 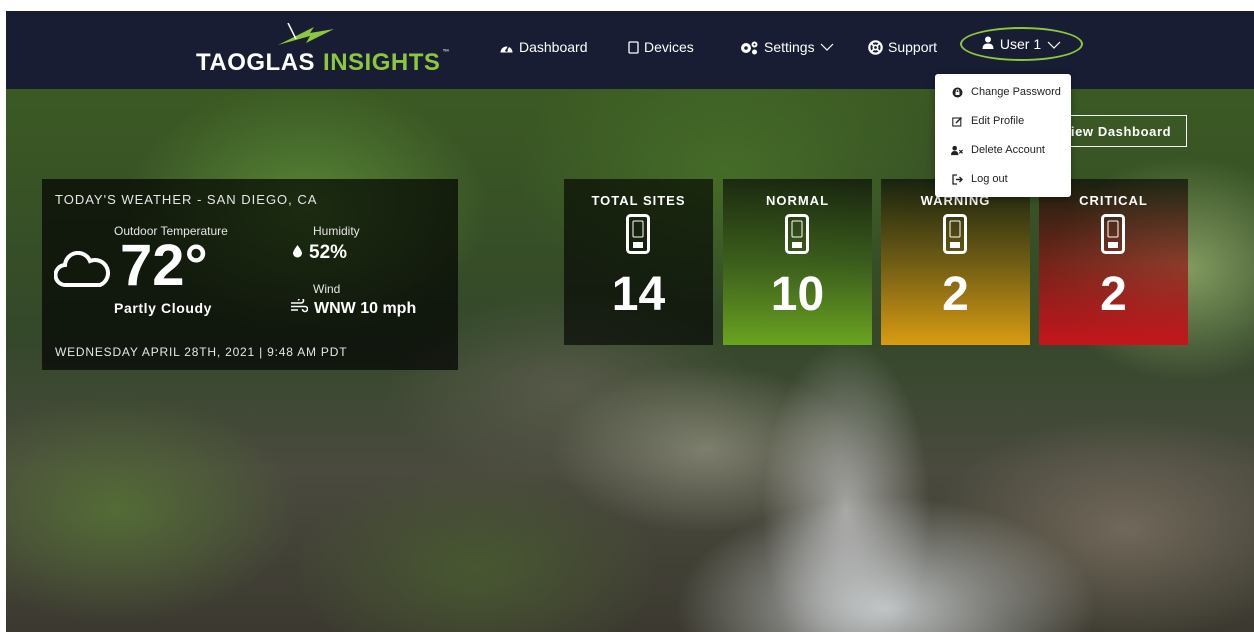 I want to click on wind-row: WNW 10 mph, so click(x=353, y=307).